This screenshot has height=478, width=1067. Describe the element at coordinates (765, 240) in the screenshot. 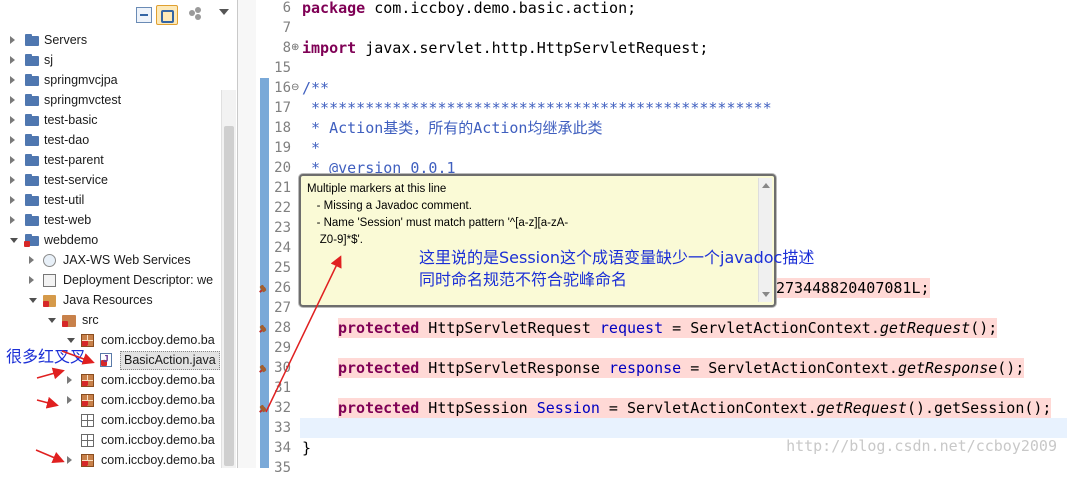

I see `tooltip-scrollbar` at that location.